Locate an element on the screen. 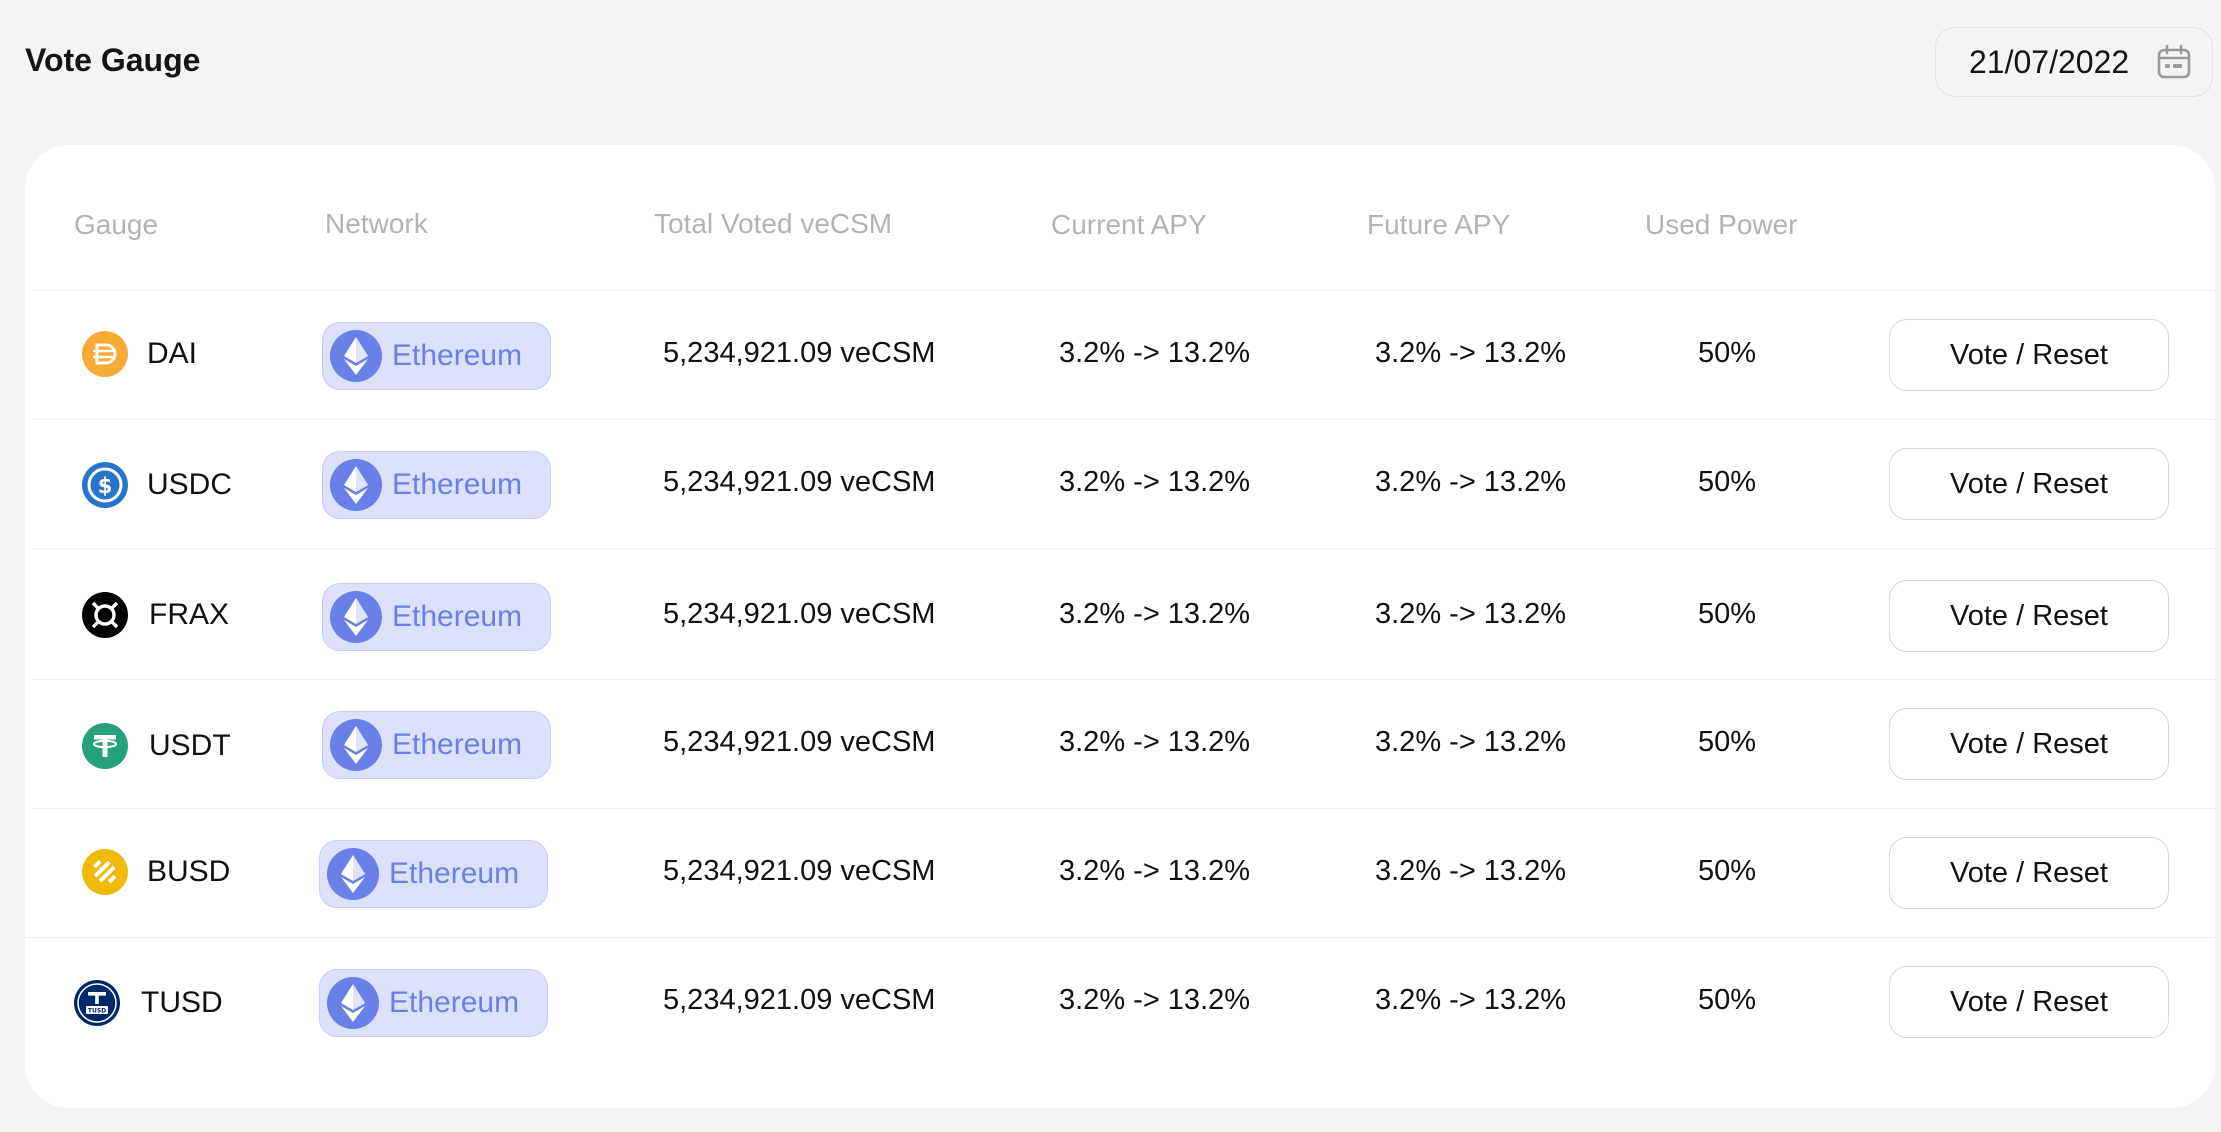 The width and height of the screenshot is (2221, 1132). token-cell: USDT is located at coordinates (156, 746).